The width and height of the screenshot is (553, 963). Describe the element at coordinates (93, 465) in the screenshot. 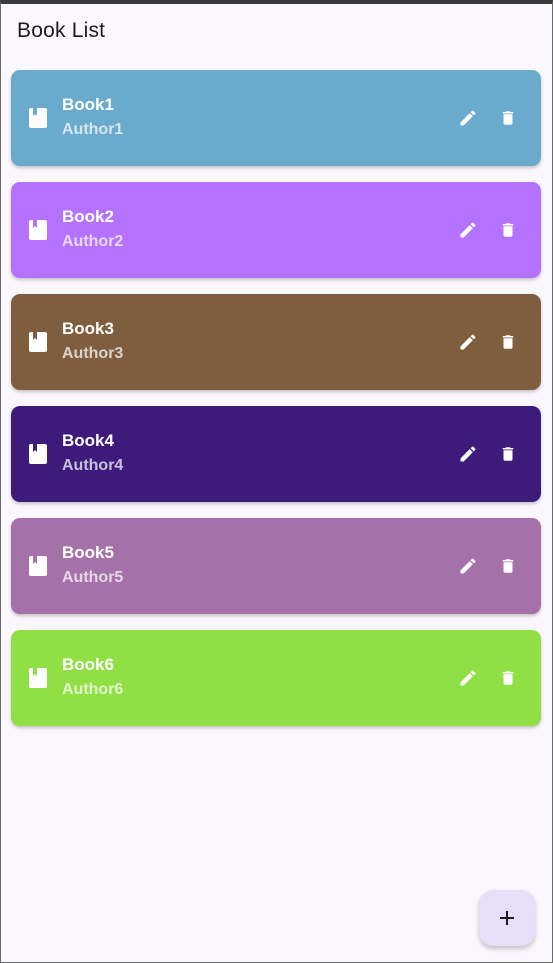

I see `book-author: Author4` at that location.